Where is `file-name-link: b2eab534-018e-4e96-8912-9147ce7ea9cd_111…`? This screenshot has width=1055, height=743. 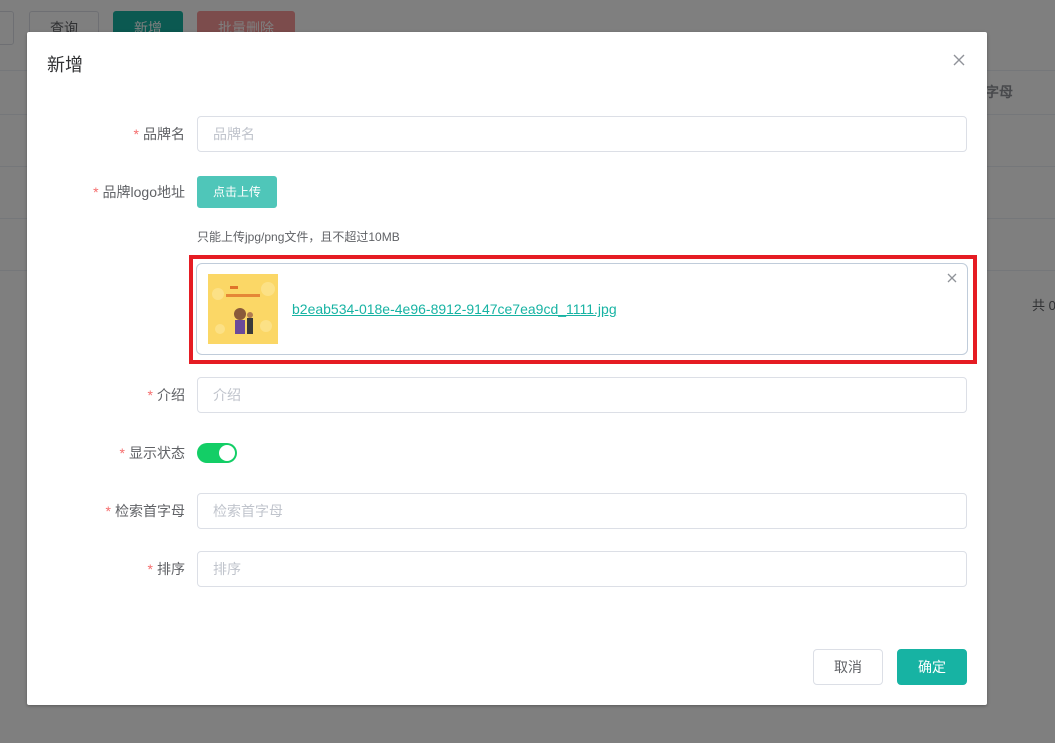
file-name-link: b2eab534-018e-4e96-8912-9147ce7ea9cd_111… is located at coordinates (454, 309).